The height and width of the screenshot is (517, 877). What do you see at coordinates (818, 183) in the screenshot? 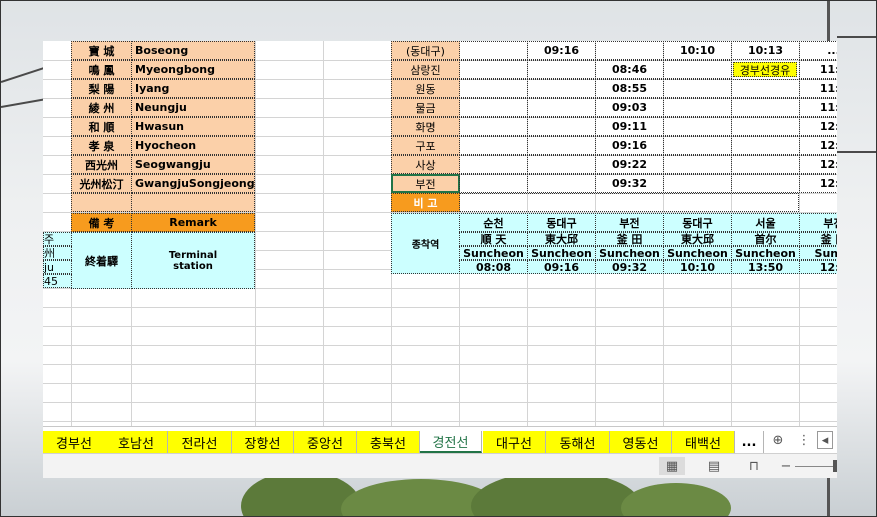
I see `time-partial: 12:2` at bounding box center [818, 183].